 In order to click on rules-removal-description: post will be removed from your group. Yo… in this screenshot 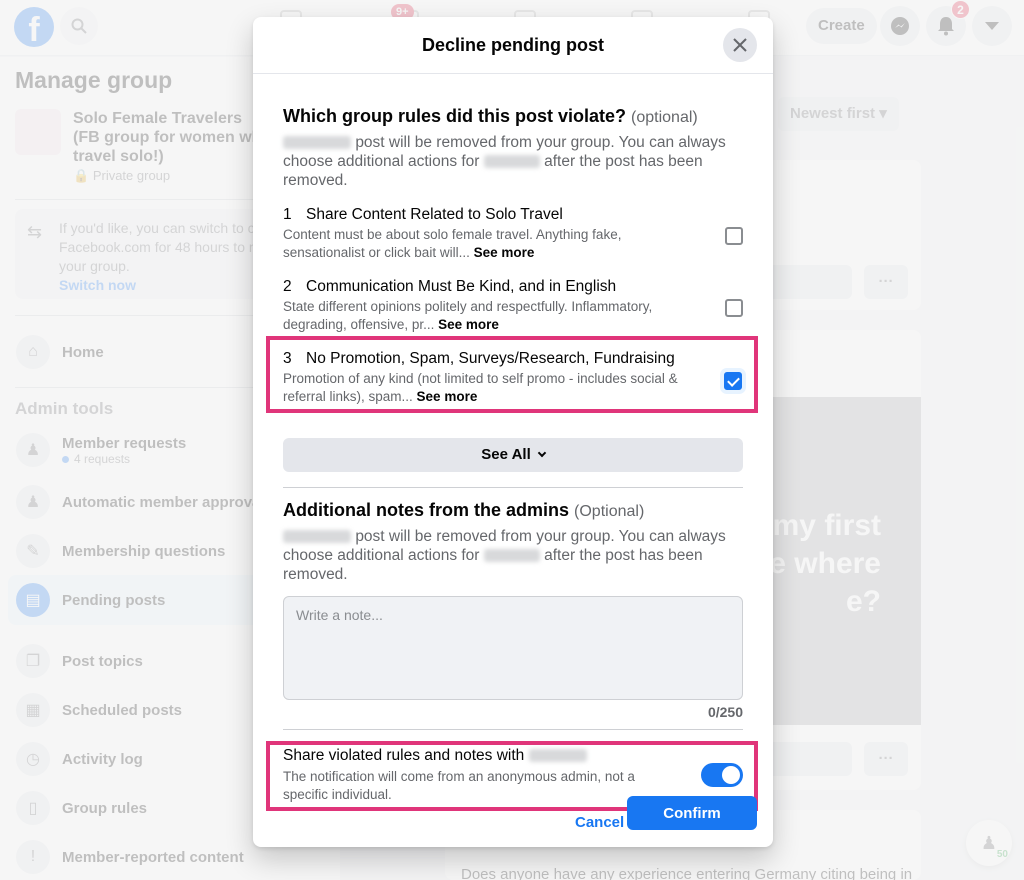, I will do `click(504, 161)`.